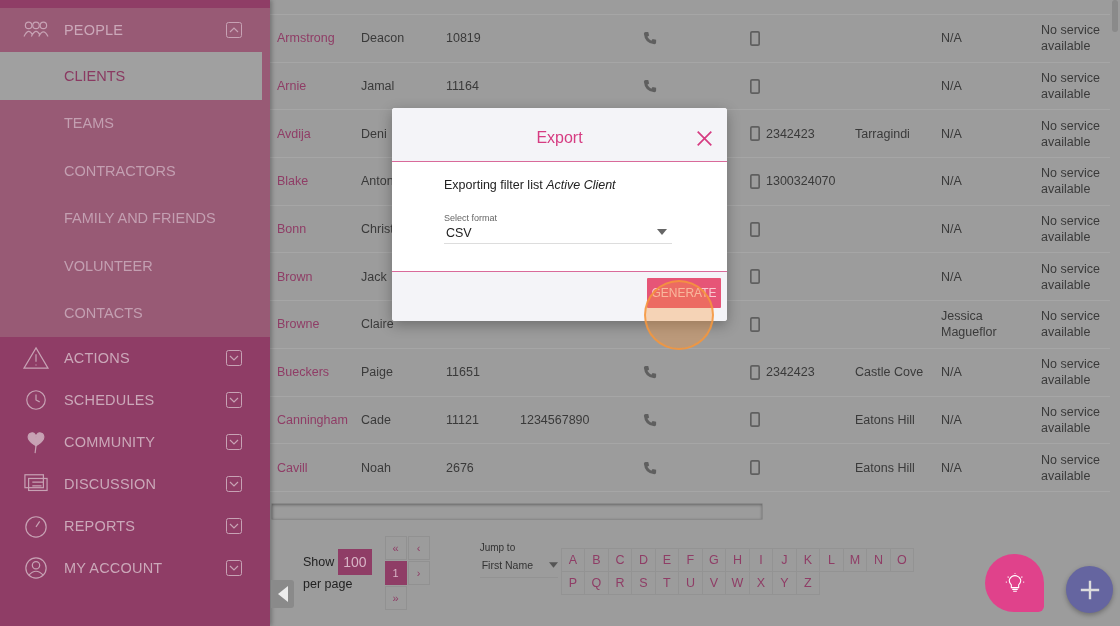 Image resolution: width=1120 pixels, height=626 pixels. Describe the element at coordinates (573, 559) in the screenshot. I see `letter-button: A` at that location.